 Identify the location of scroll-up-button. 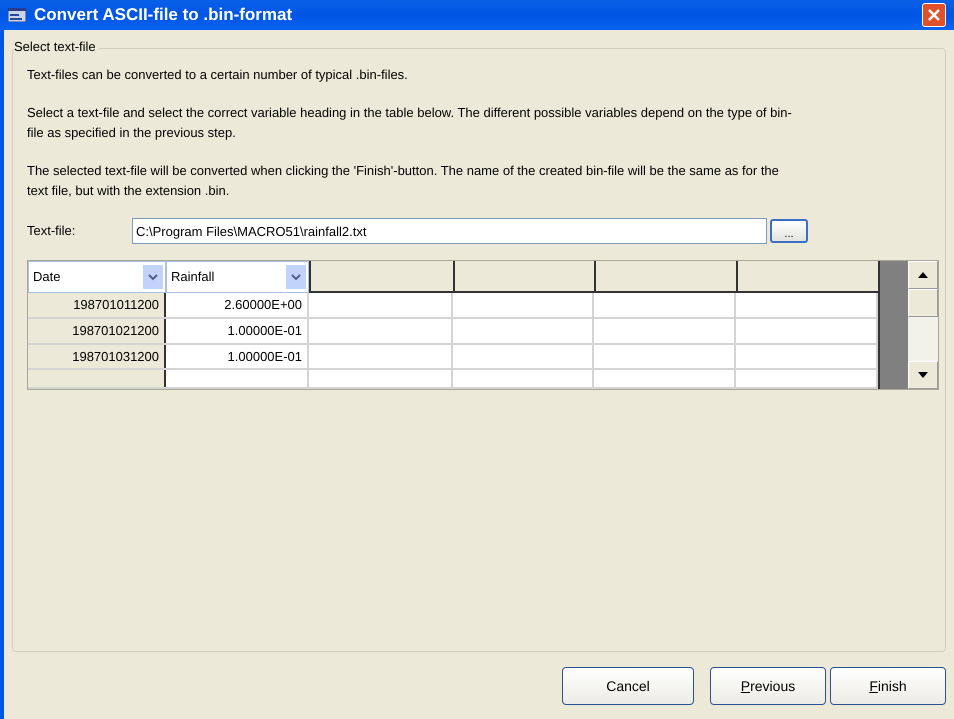
(923, 275).